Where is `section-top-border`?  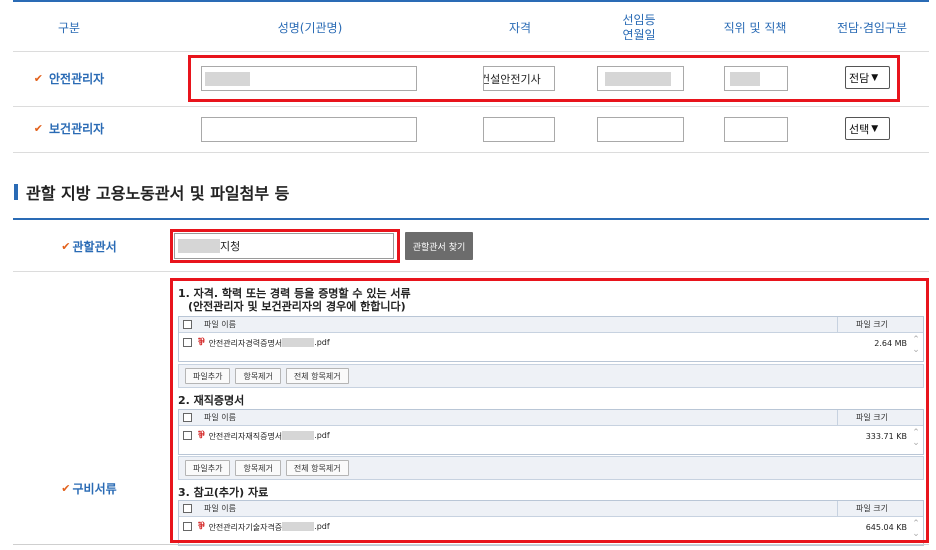 section-top-border is located at coordinates (471, 219).